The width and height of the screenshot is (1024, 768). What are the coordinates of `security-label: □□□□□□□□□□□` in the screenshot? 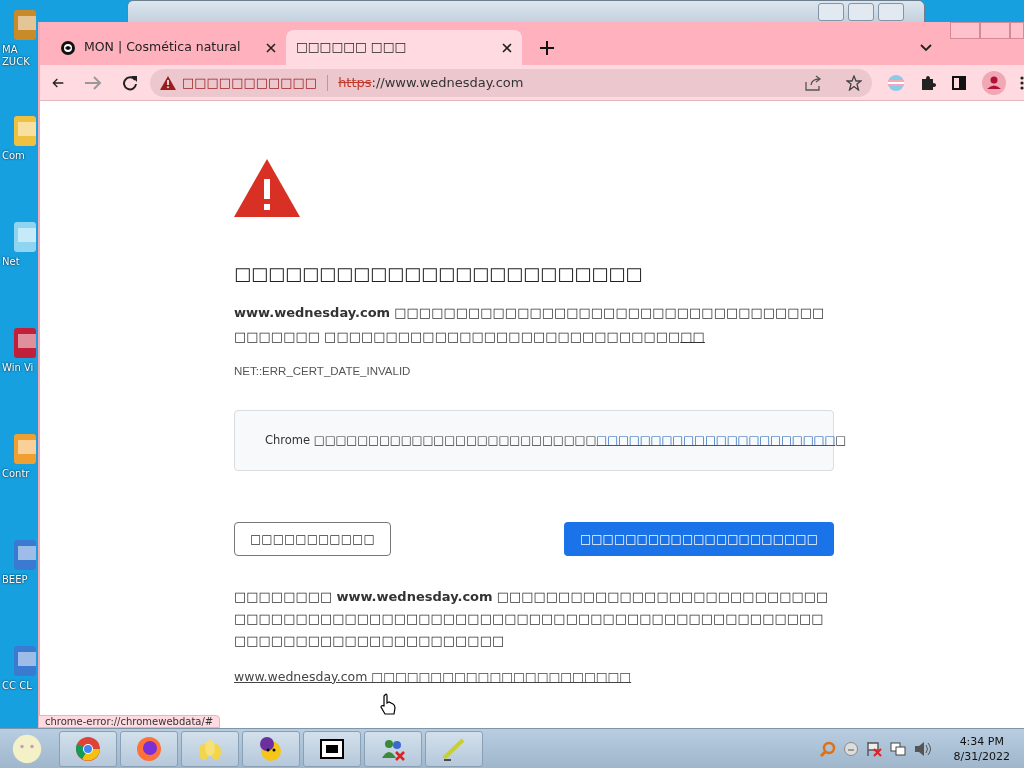 It's located at (250, 82).